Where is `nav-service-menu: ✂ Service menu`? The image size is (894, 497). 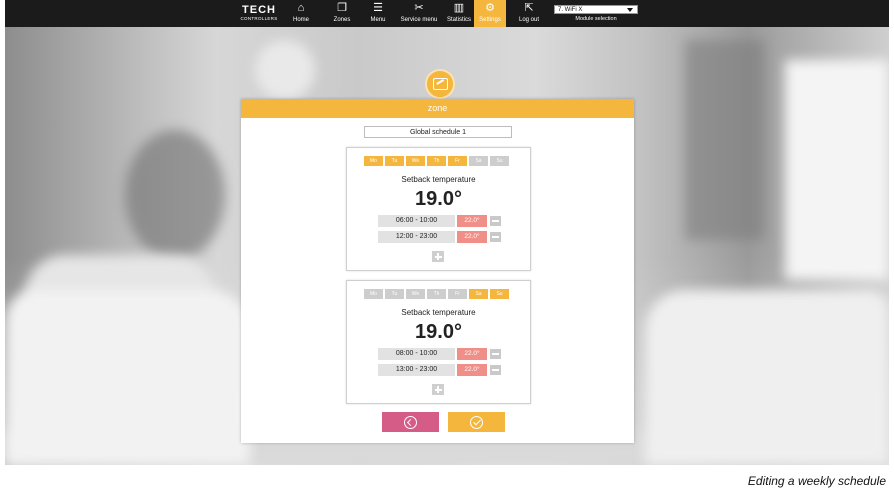 nav-service-menu: ✂ Service menu is located at coordinates (419, 13).